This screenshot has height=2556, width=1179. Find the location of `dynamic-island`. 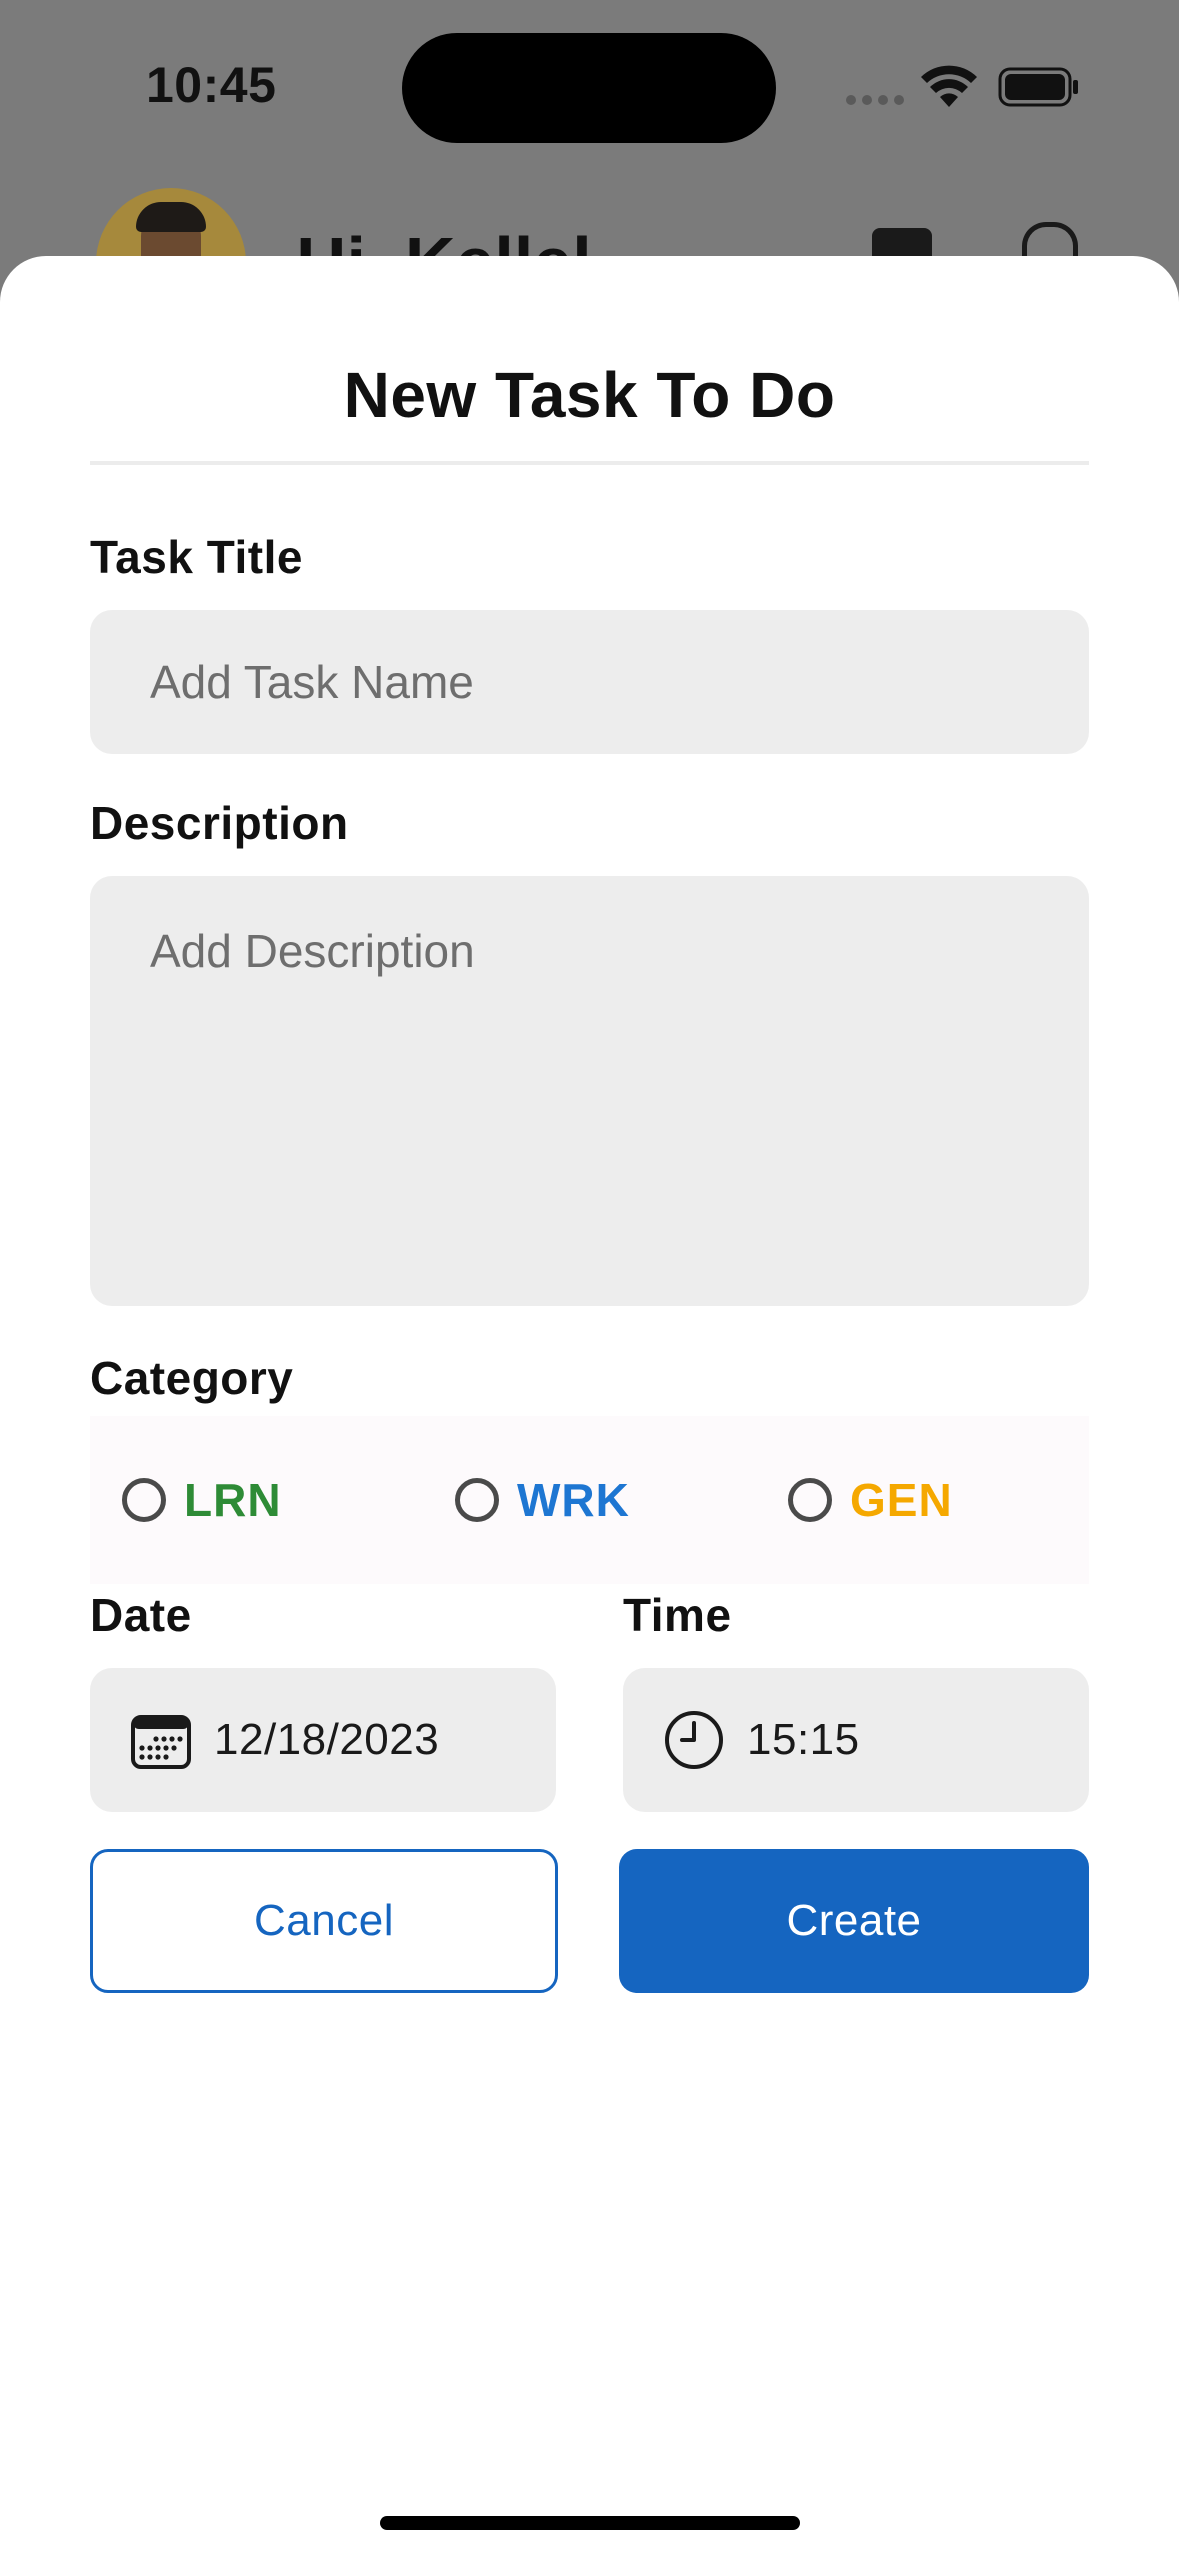

dynamic-island is located at coordinates (589, 88).